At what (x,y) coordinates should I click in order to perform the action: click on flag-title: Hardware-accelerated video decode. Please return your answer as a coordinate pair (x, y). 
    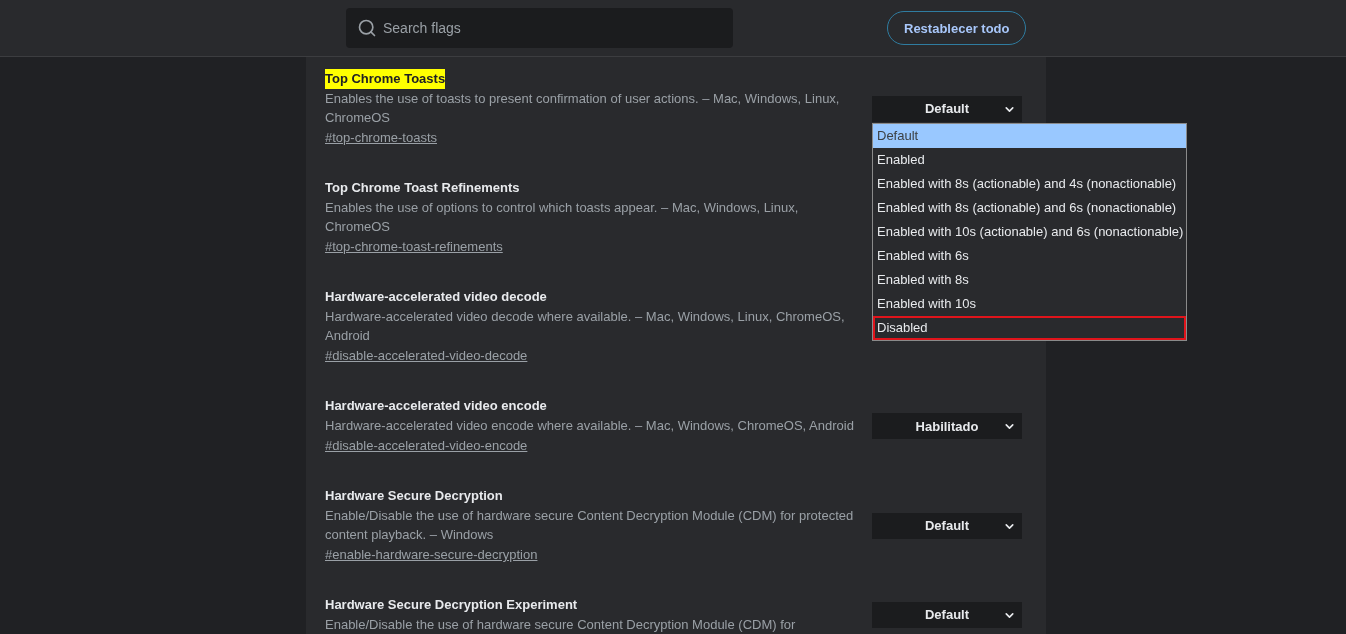
    Looking at the image, I should click on (436, 297).